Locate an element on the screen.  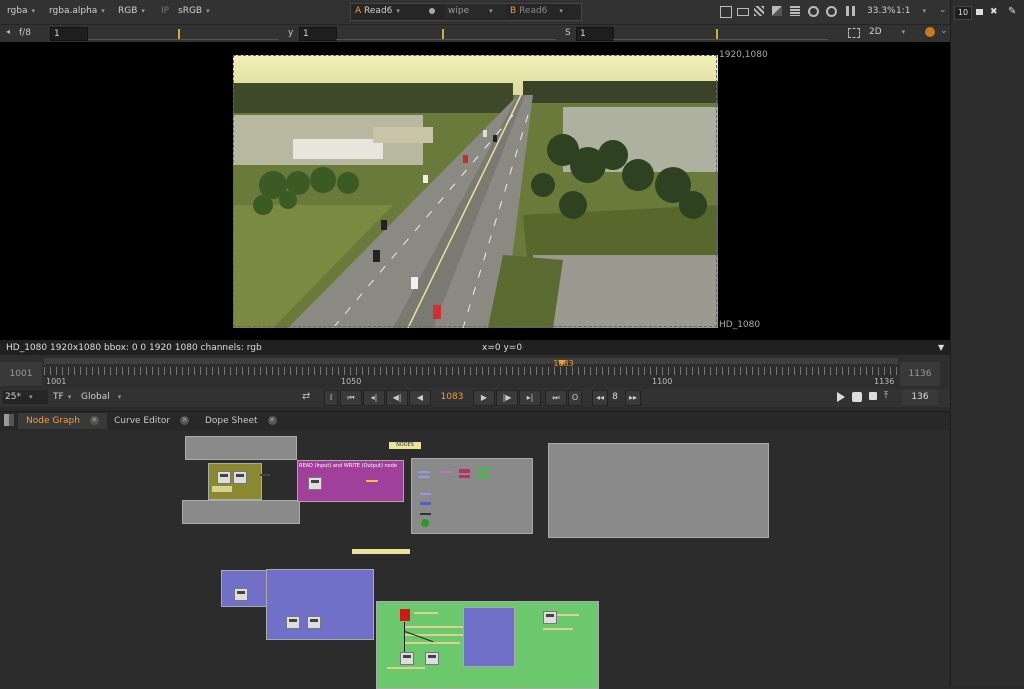
checker-icon is located at coordinates (759, 11).